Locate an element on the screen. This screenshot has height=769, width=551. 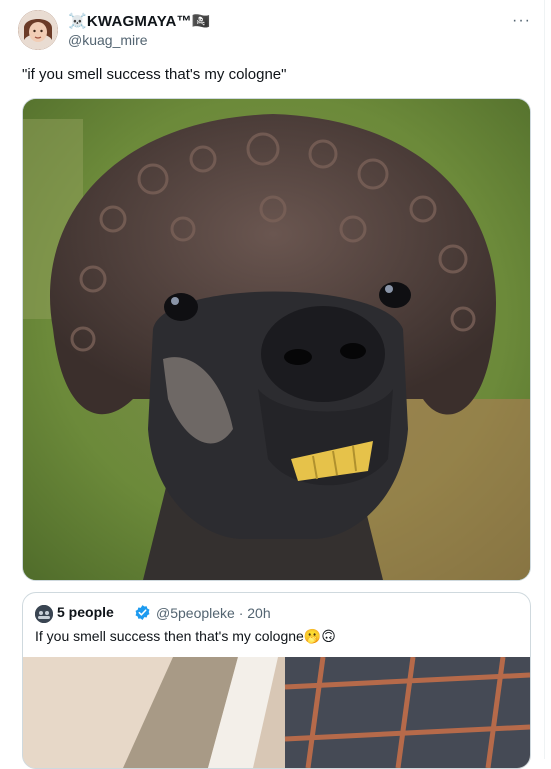
avatar-icon is located at coordinates (38, 30).